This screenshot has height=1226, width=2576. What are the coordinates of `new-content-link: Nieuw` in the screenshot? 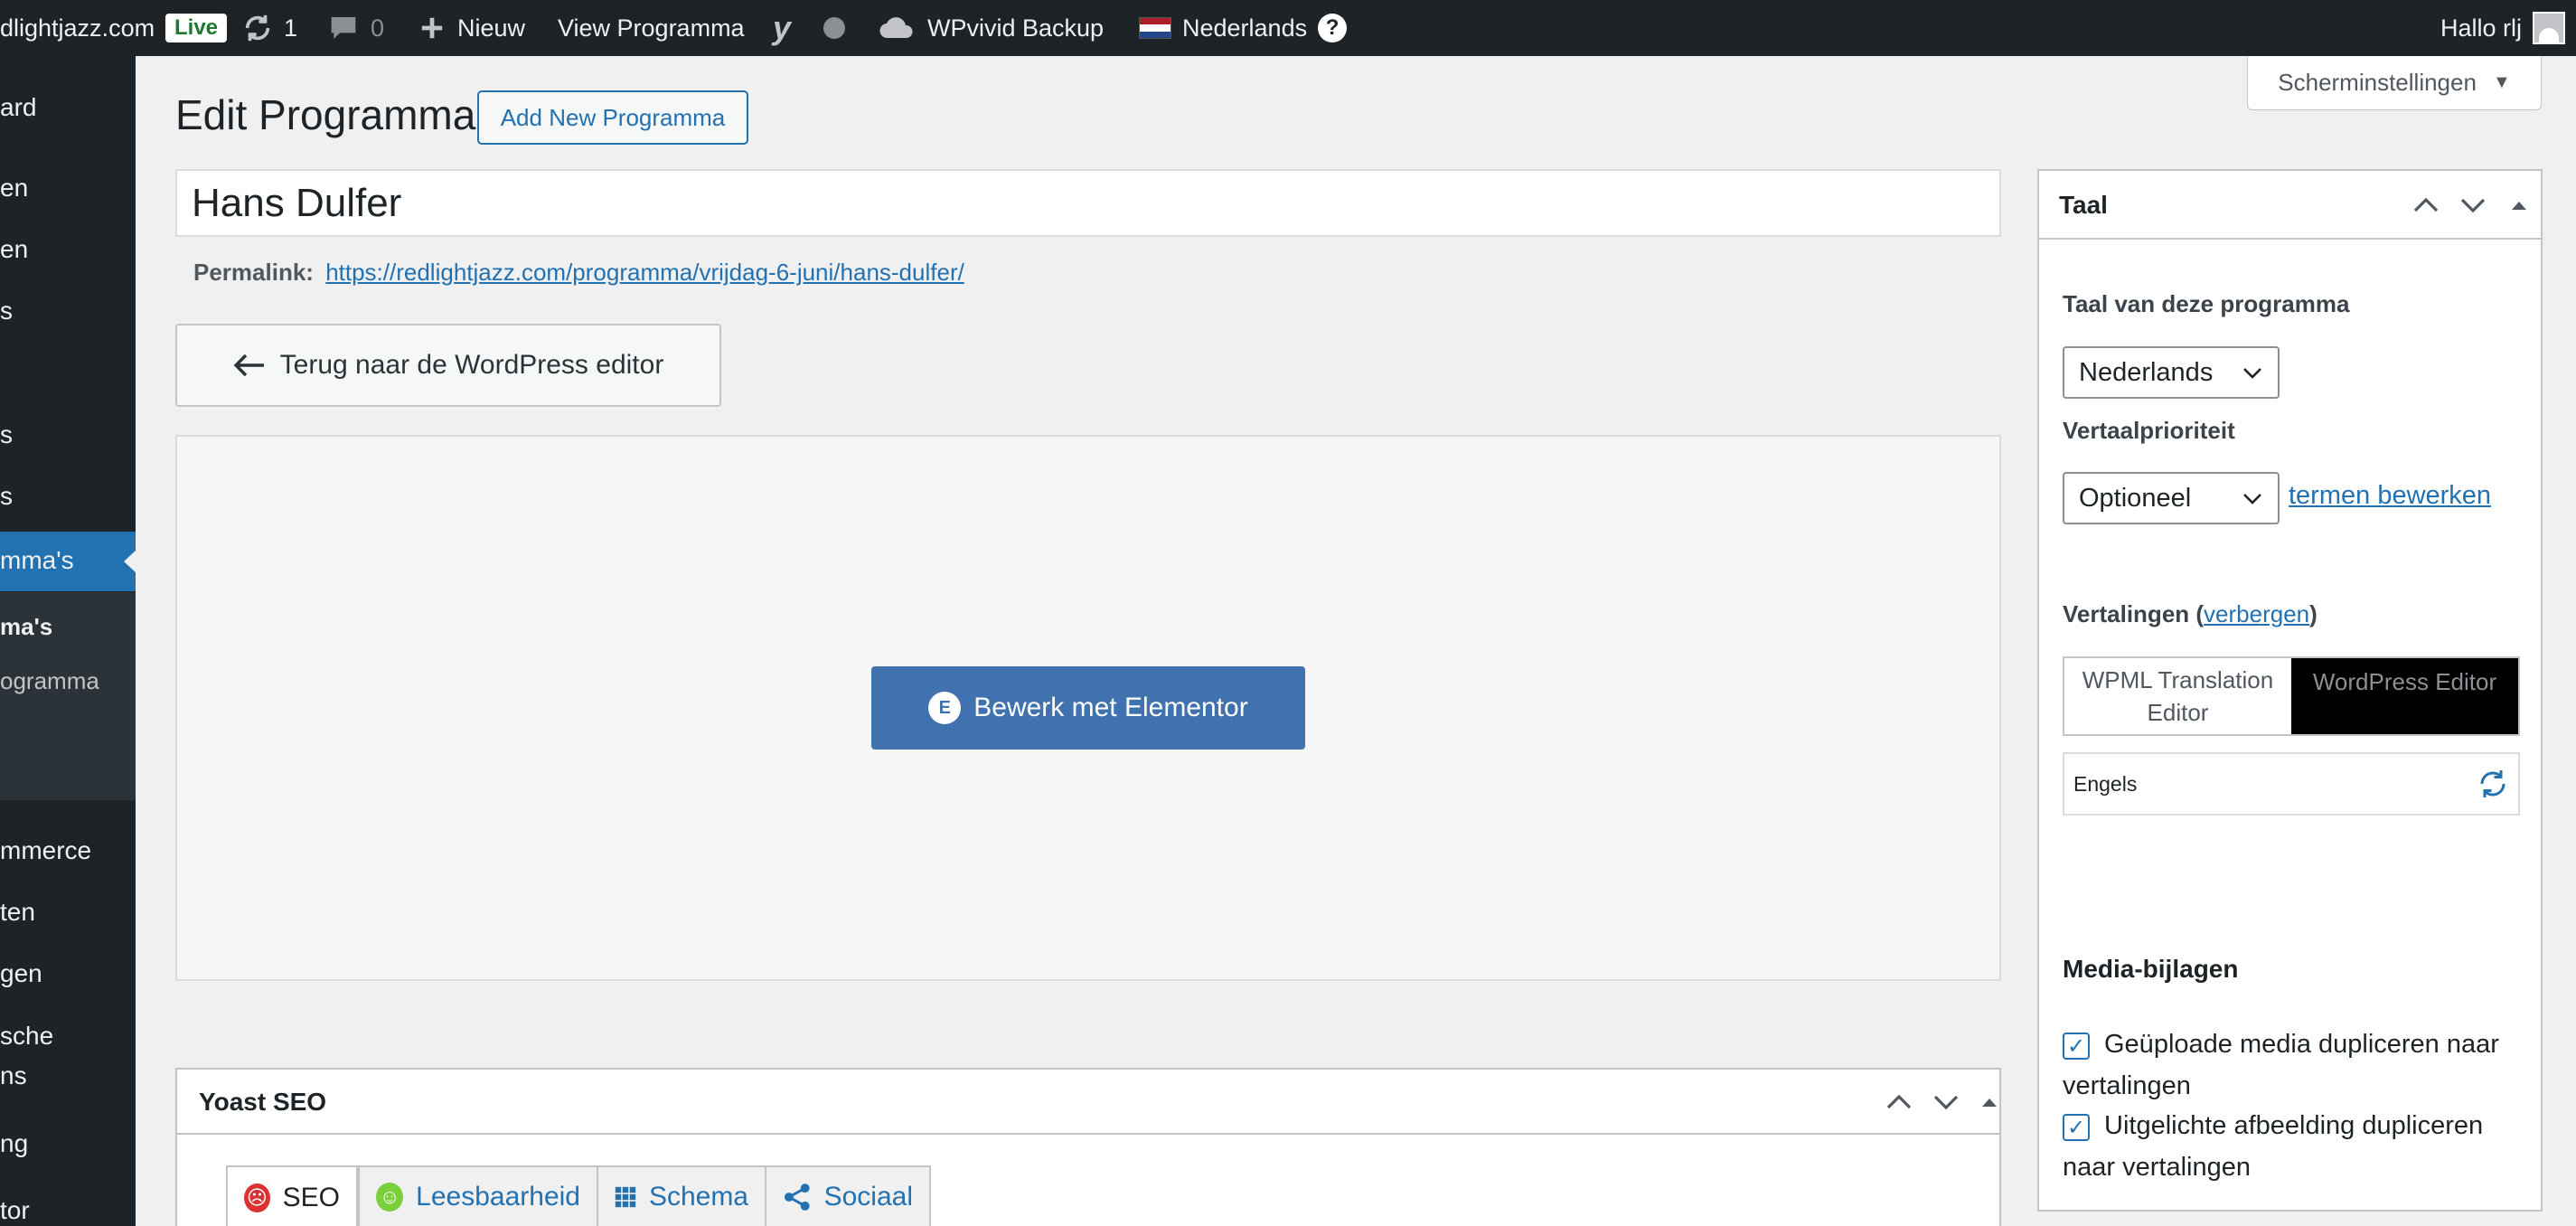 It's located at (472, 28).